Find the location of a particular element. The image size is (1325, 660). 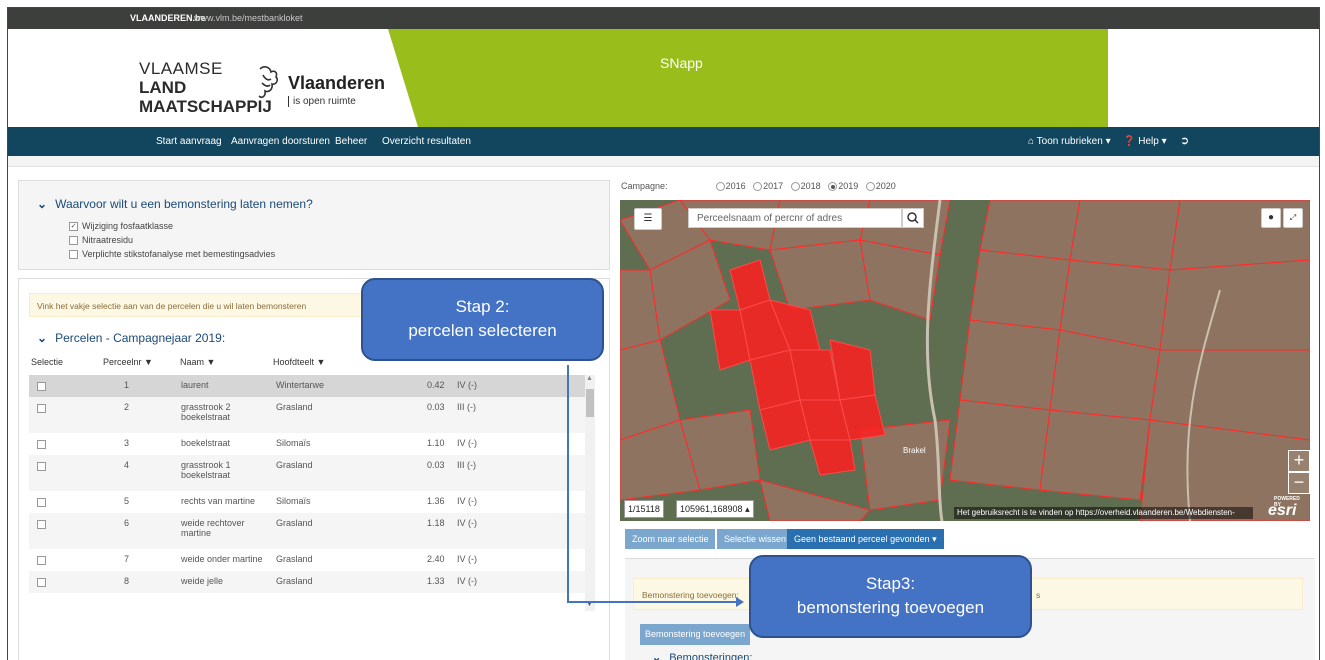

row-oppervlakte: 0.42 is located at coordinates (436, 385).